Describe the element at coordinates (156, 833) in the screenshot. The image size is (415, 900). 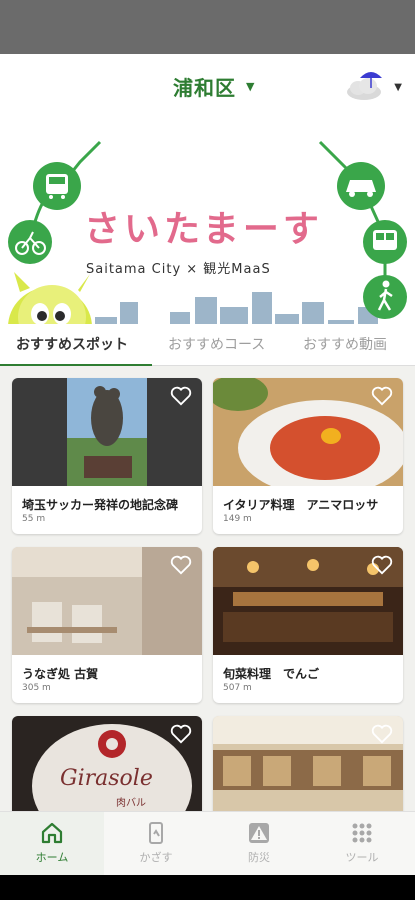
I see `scan-phone-icon` at that location.